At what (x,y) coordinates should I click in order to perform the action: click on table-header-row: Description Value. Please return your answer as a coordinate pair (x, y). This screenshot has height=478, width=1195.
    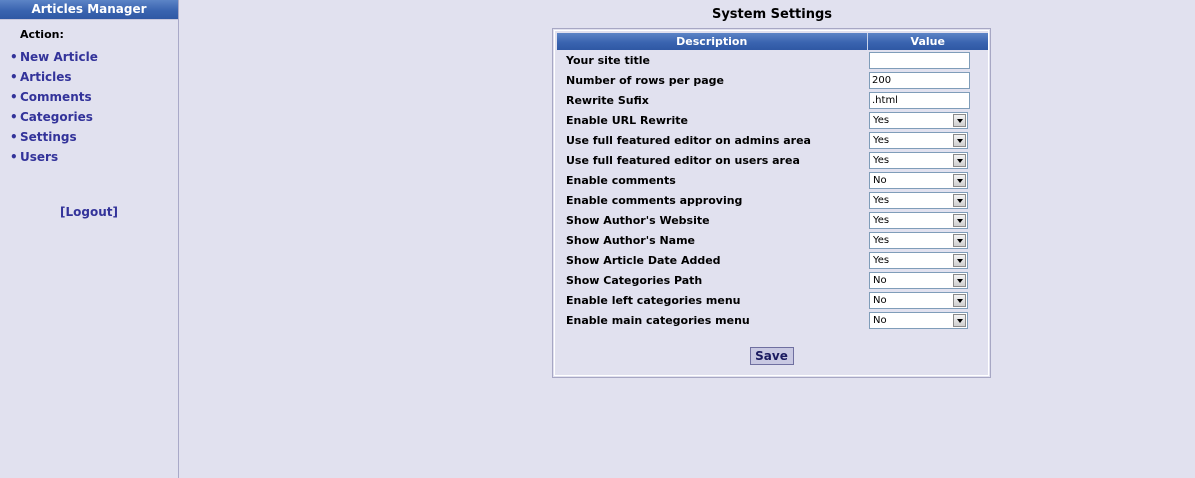
    Looking at the image, I should click on (772, 41).